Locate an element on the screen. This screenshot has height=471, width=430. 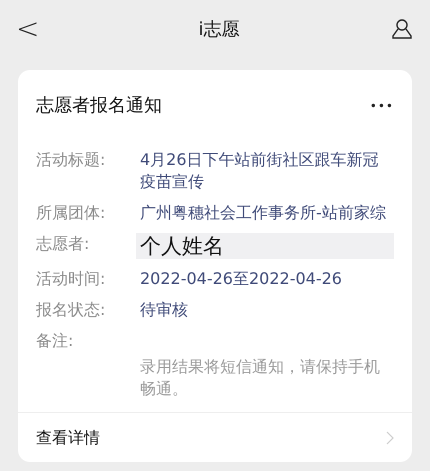
card-title: 志愿者报名通知 is located at coordinates (99, 106).